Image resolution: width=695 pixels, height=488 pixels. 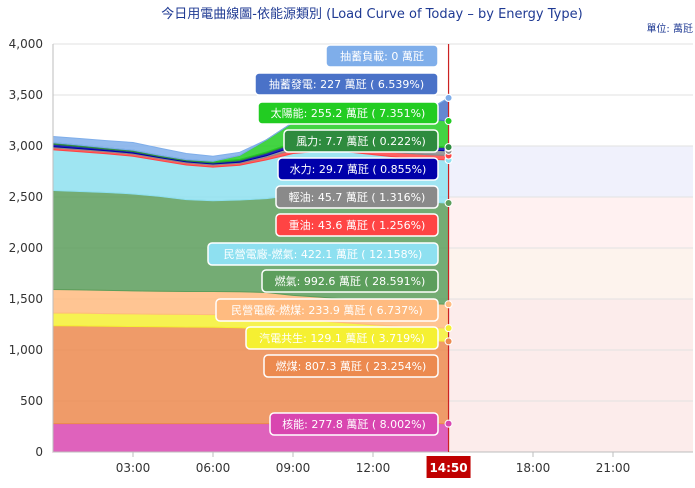 What do you see at coordinates (26, 197) in the screenshot?
I see `y-tick-label: 2,500` at bounding box center [26, 197].